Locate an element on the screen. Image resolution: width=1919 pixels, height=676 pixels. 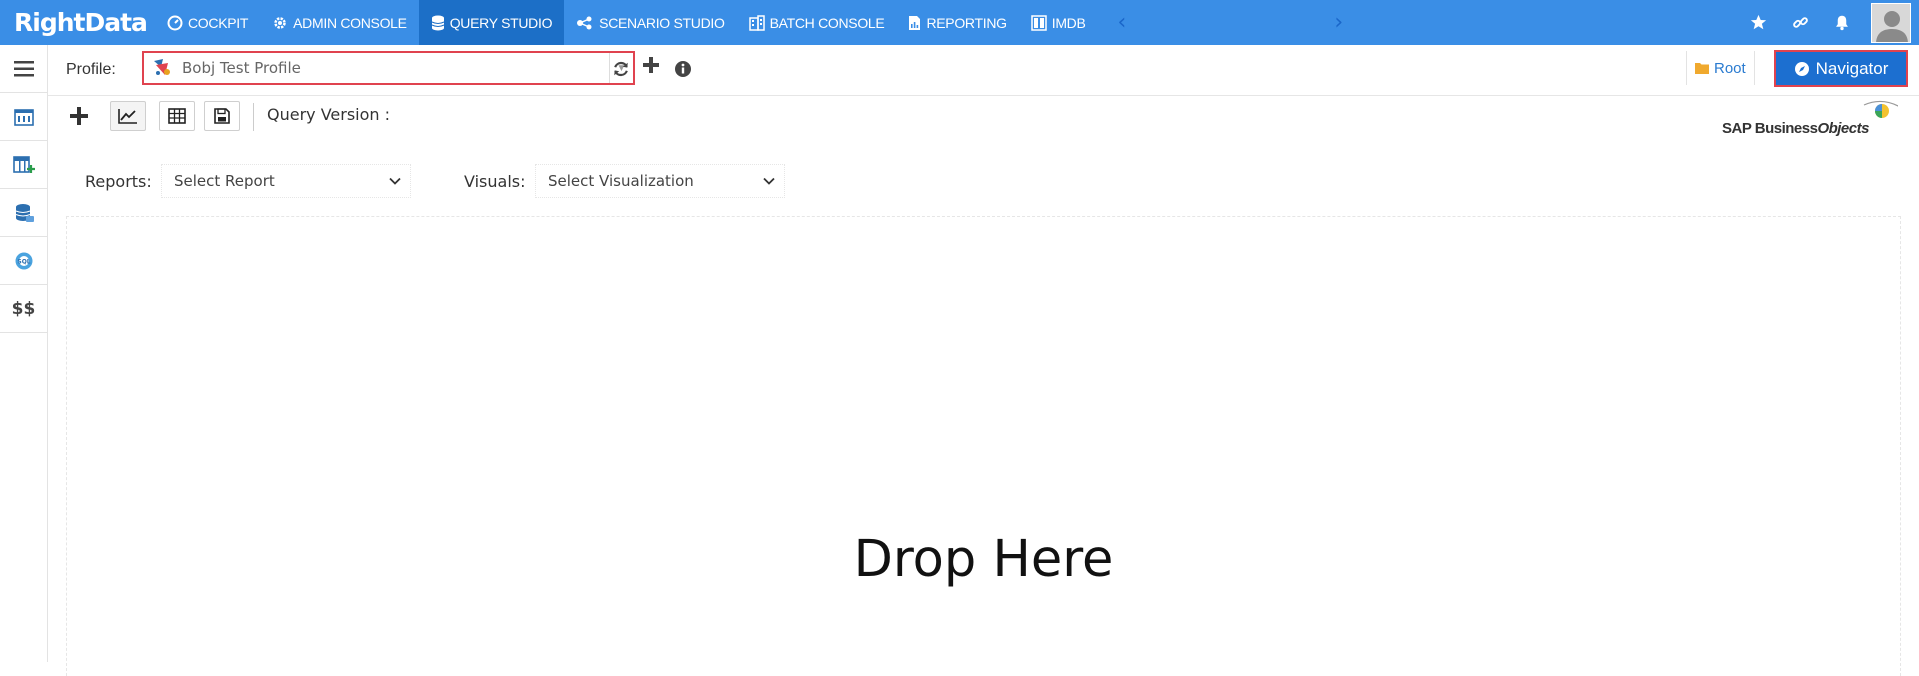
chevron-left-icon: ‹ is located at coordinates (1122, 22).